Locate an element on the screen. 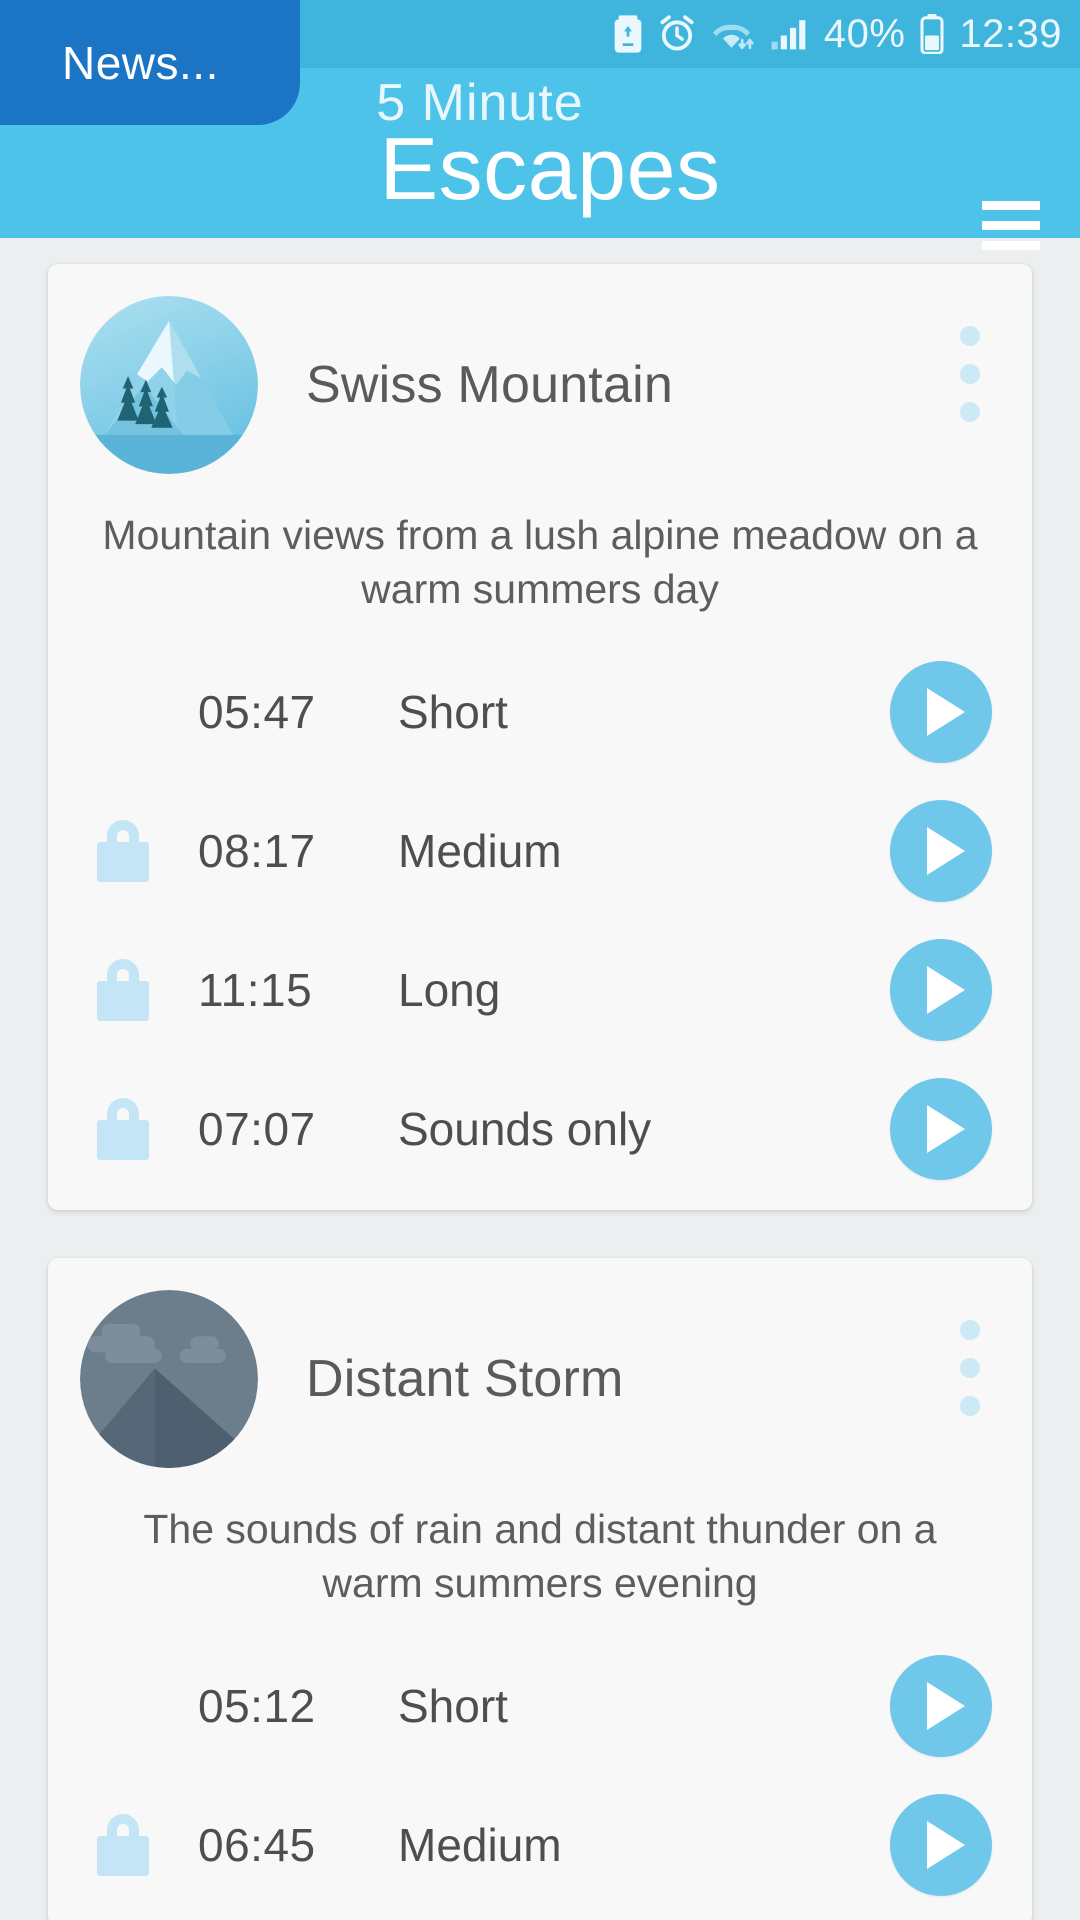  track-list: 05:12 Short 06:45 Medium is located at coordinates (540, 1767).